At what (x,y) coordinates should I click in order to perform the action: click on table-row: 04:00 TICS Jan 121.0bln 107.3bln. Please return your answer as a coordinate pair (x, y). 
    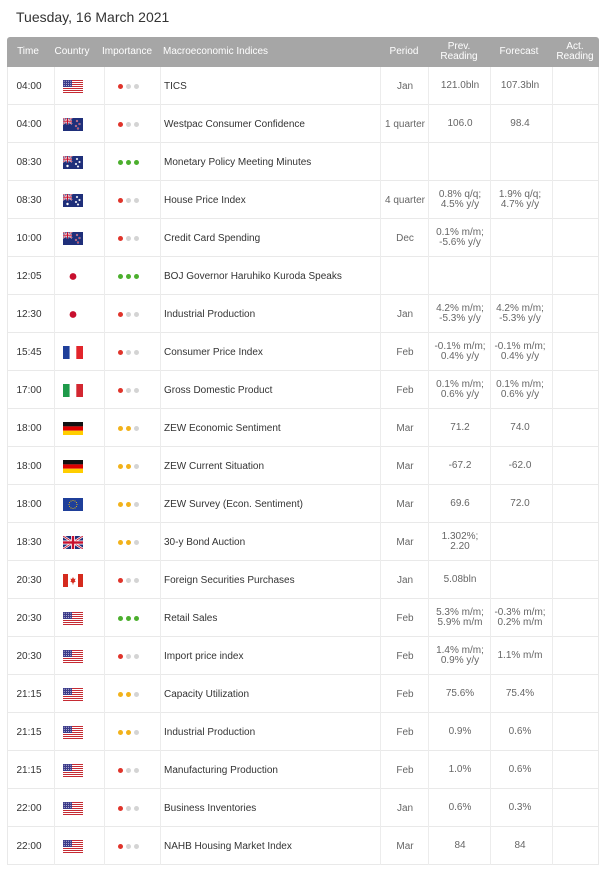
    Looking at the image, I should click on (303, 86).